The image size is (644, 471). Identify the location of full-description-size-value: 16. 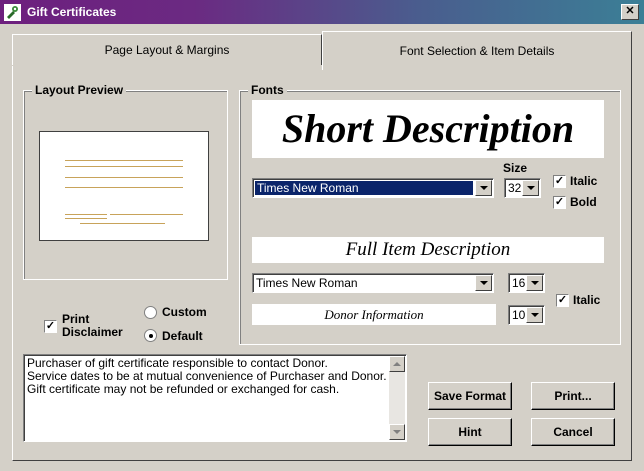
(519, 283).